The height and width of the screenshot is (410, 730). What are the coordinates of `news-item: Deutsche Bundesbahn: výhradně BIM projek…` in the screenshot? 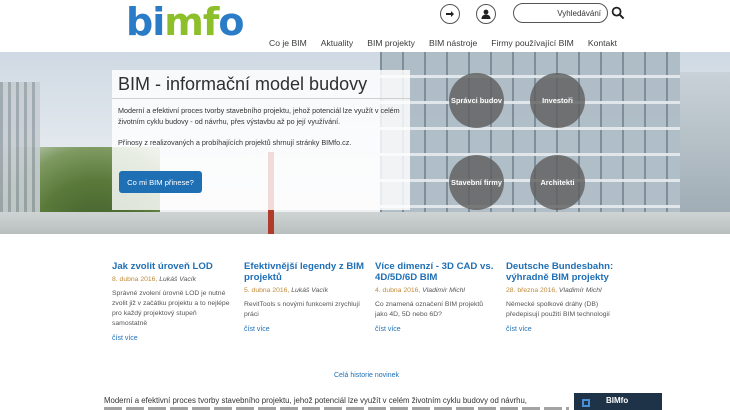 It's located at (566, 297).